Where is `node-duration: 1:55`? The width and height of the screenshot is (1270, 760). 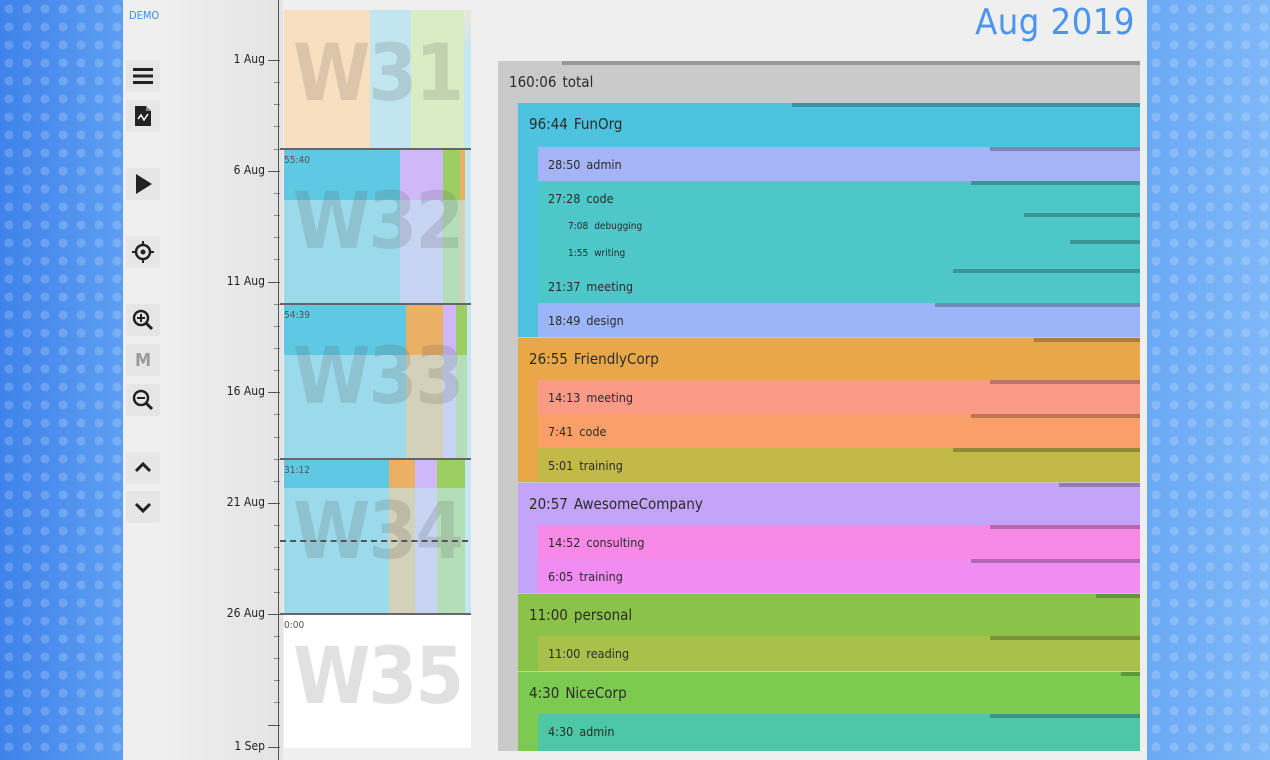 node-duration: 1:55 is located at coordinates (578, 253).